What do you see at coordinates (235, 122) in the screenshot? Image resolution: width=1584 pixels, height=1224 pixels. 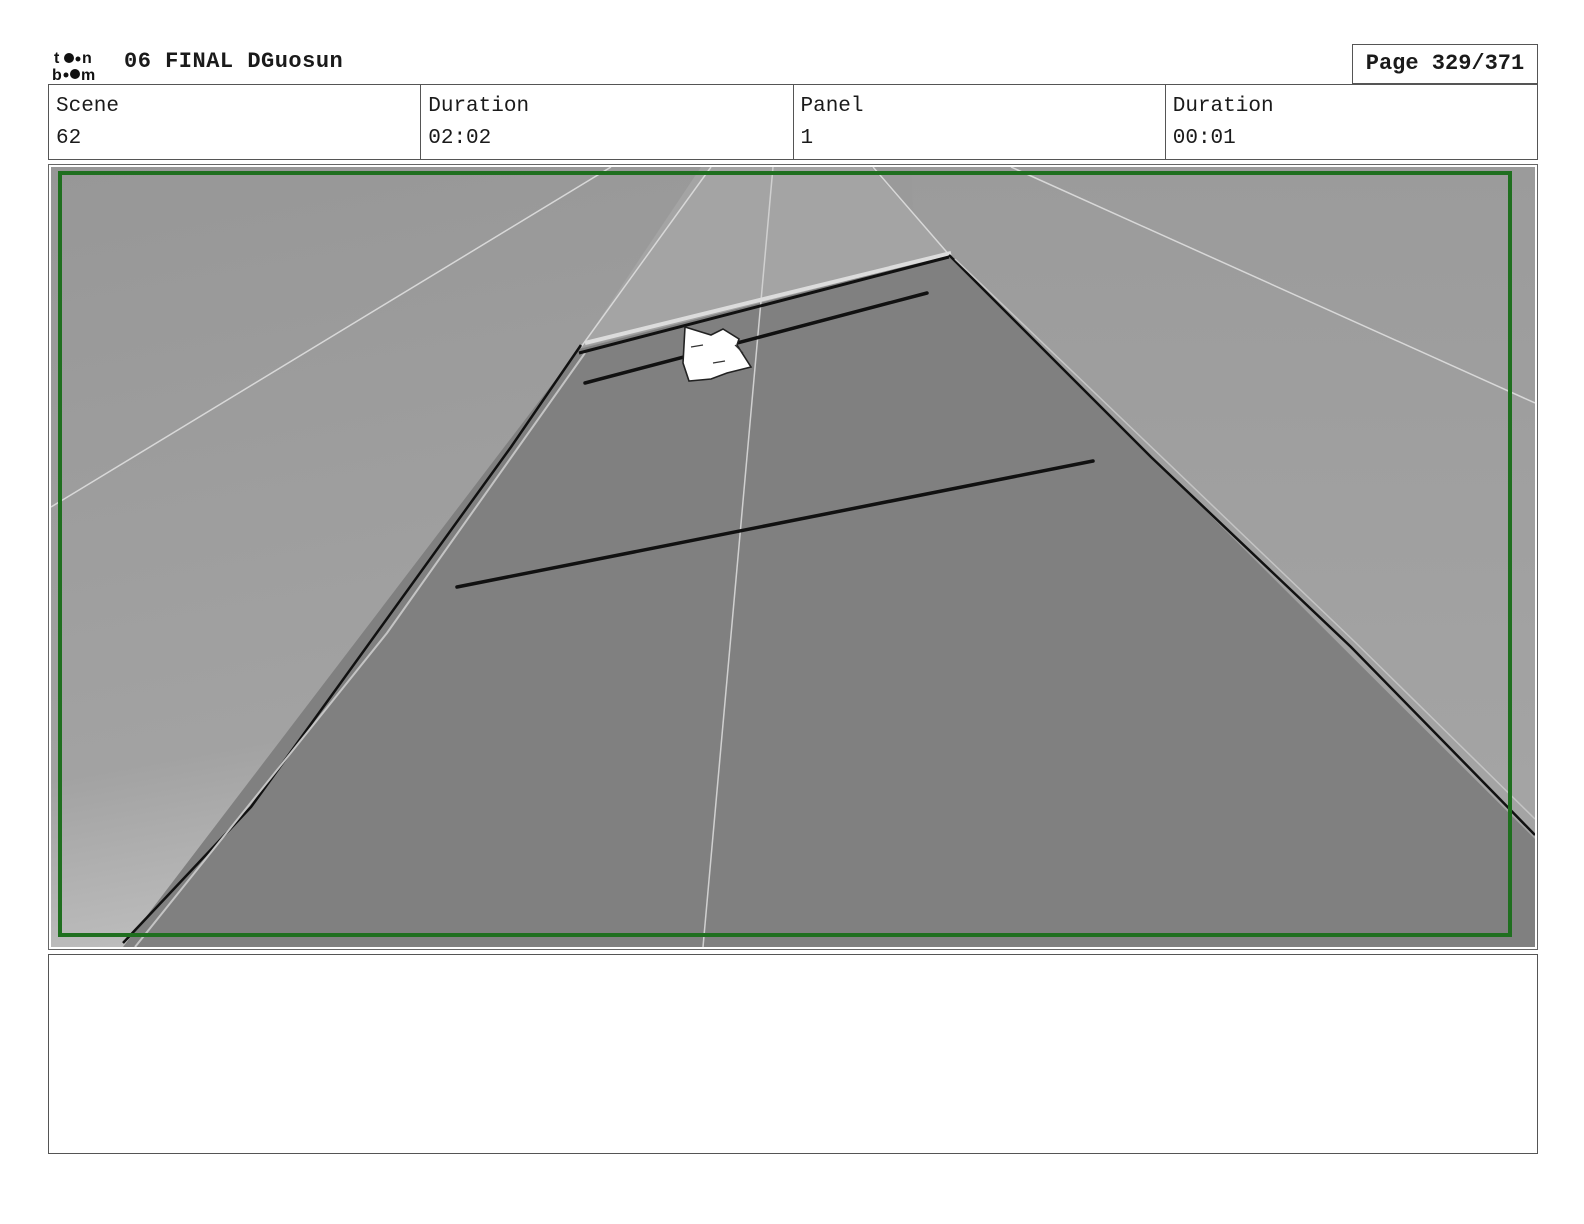 I see `scene-cell: Scene 62` at bounding box center [235, 122].